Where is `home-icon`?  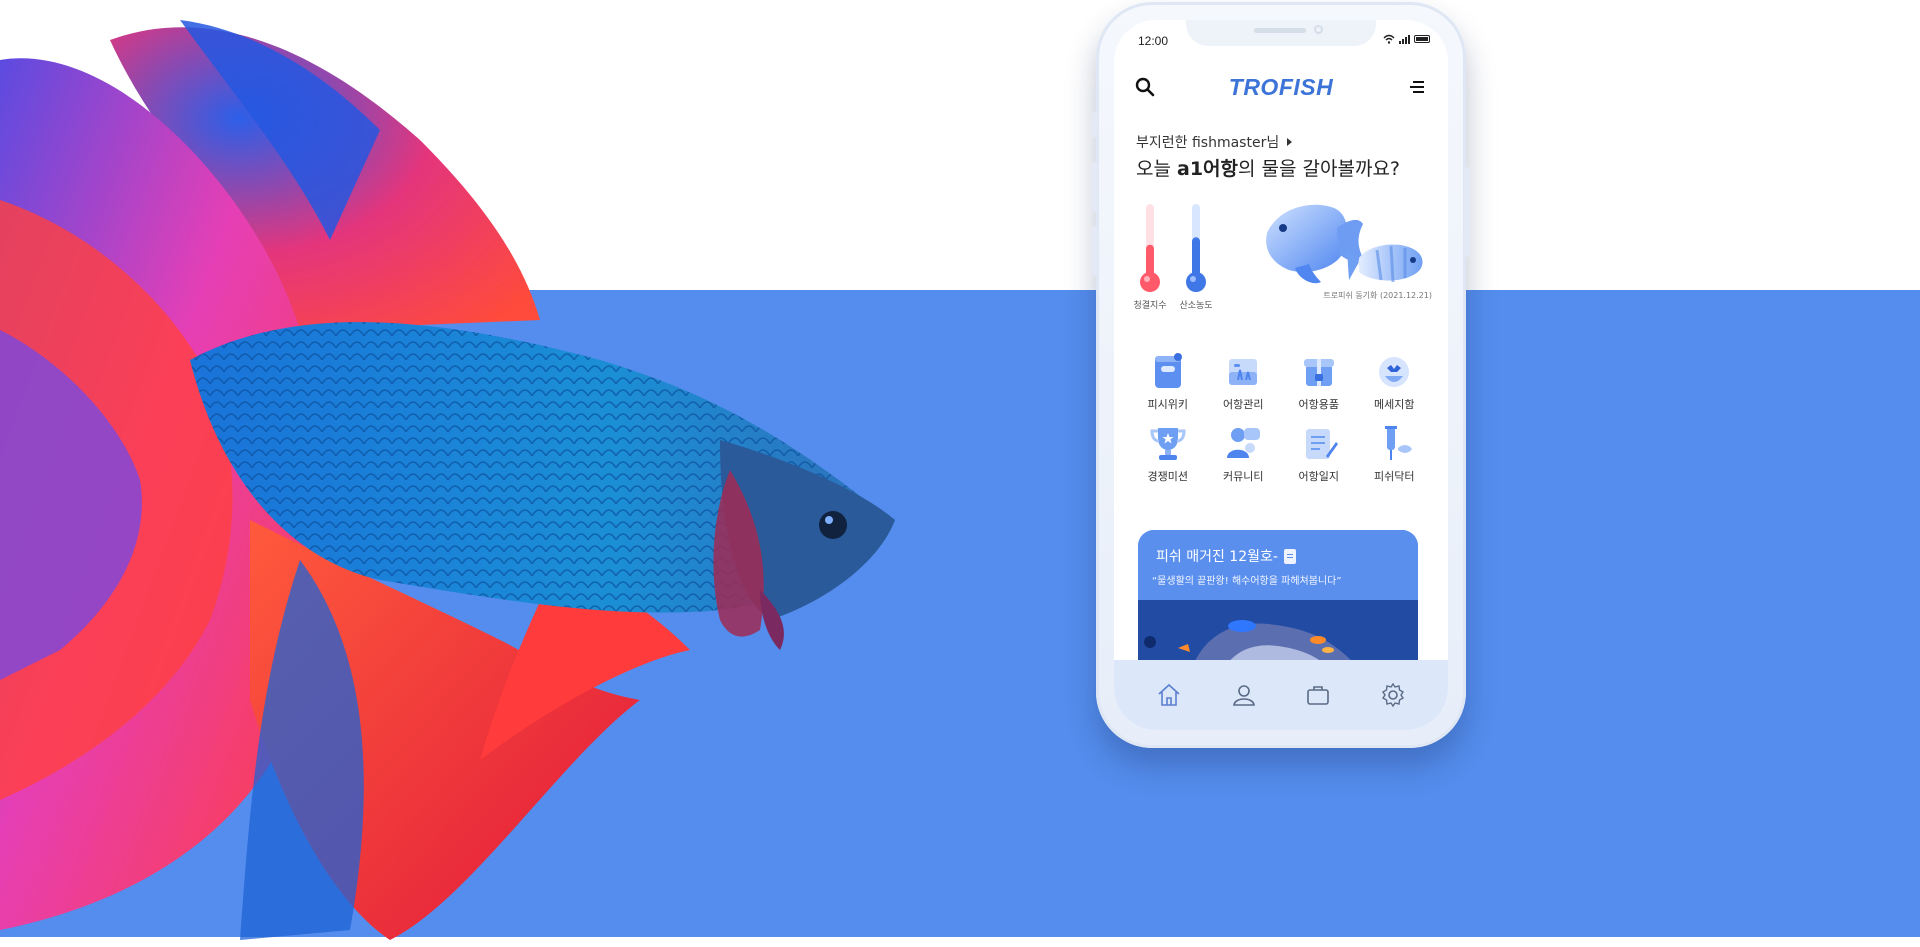 home-icon is located at coordinates (1169, 694).